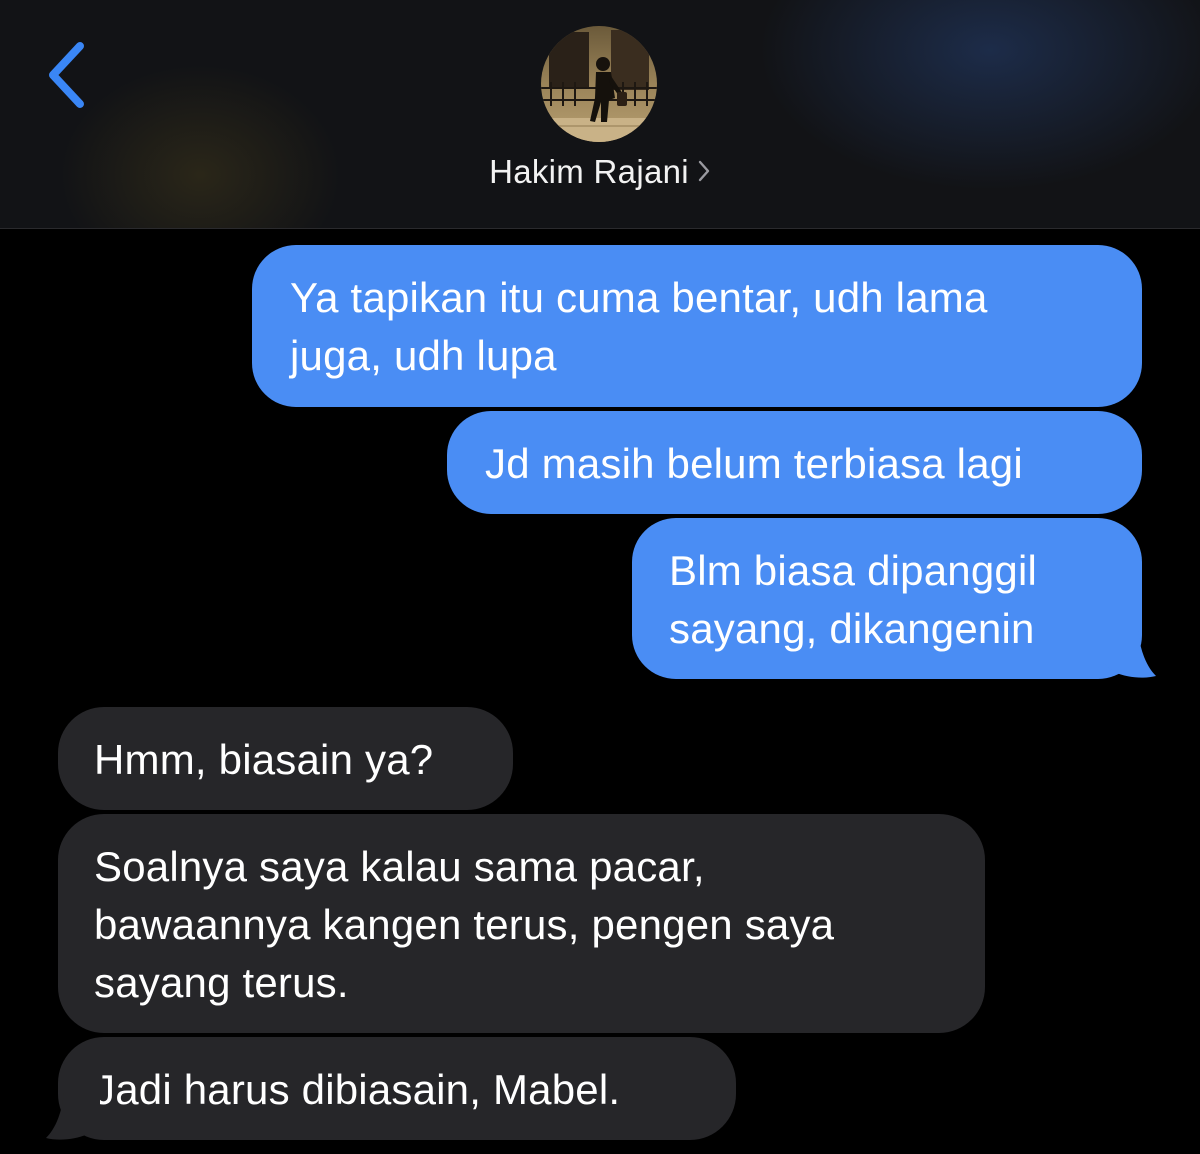 This screenshot has height=1154, width=1200. I want to click on contact-name-button: Hakim Rajani, so click(600, 172).